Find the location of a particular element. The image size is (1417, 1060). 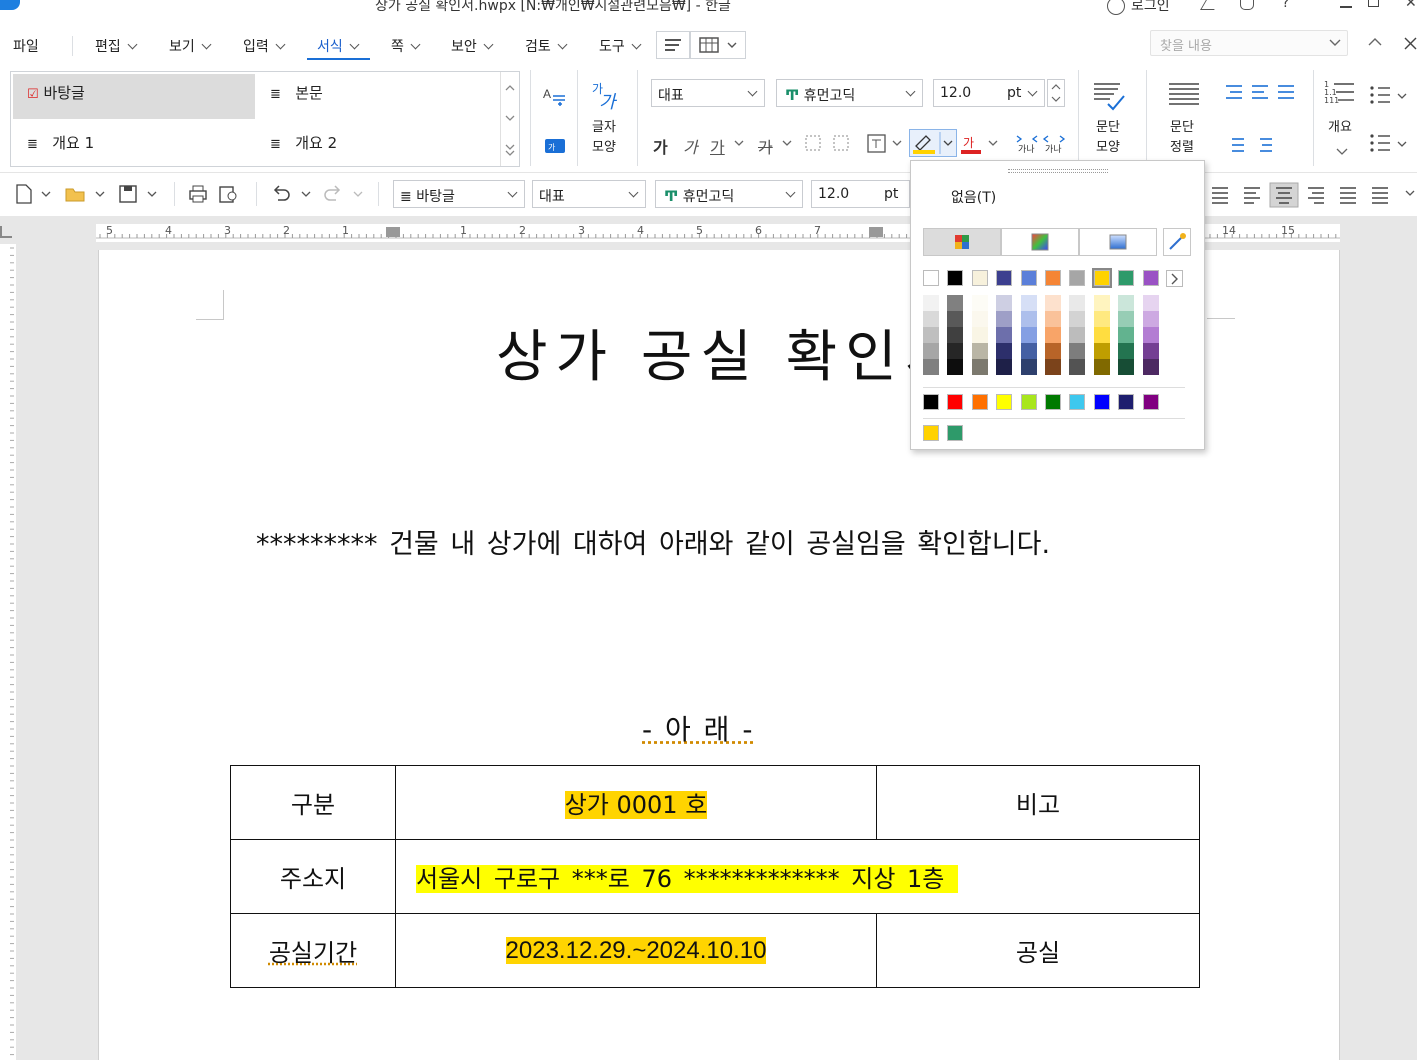

table-cell: 공실 is located at coordinates (1038, 950).